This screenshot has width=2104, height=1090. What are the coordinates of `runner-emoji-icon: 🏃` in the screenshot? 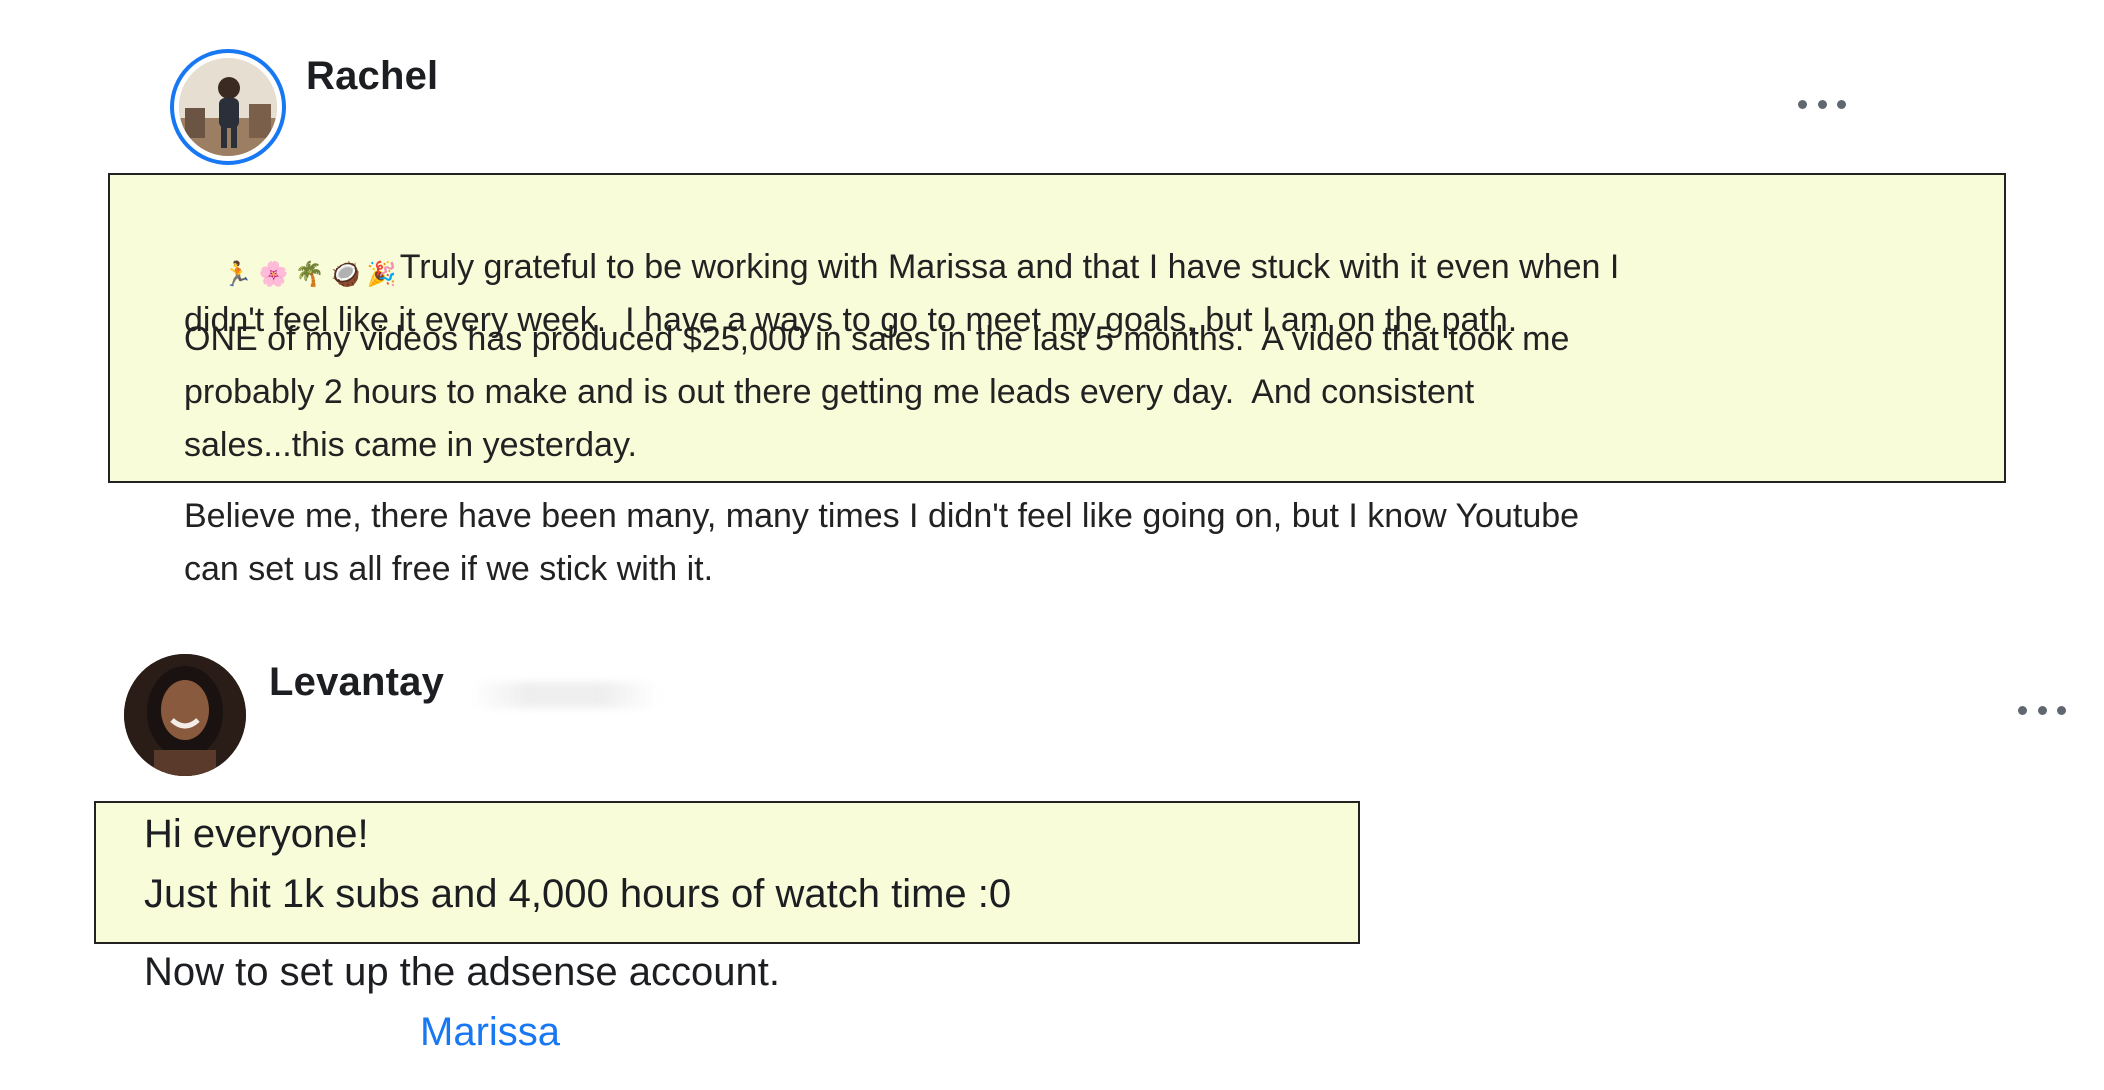 It's located at (237, 274).